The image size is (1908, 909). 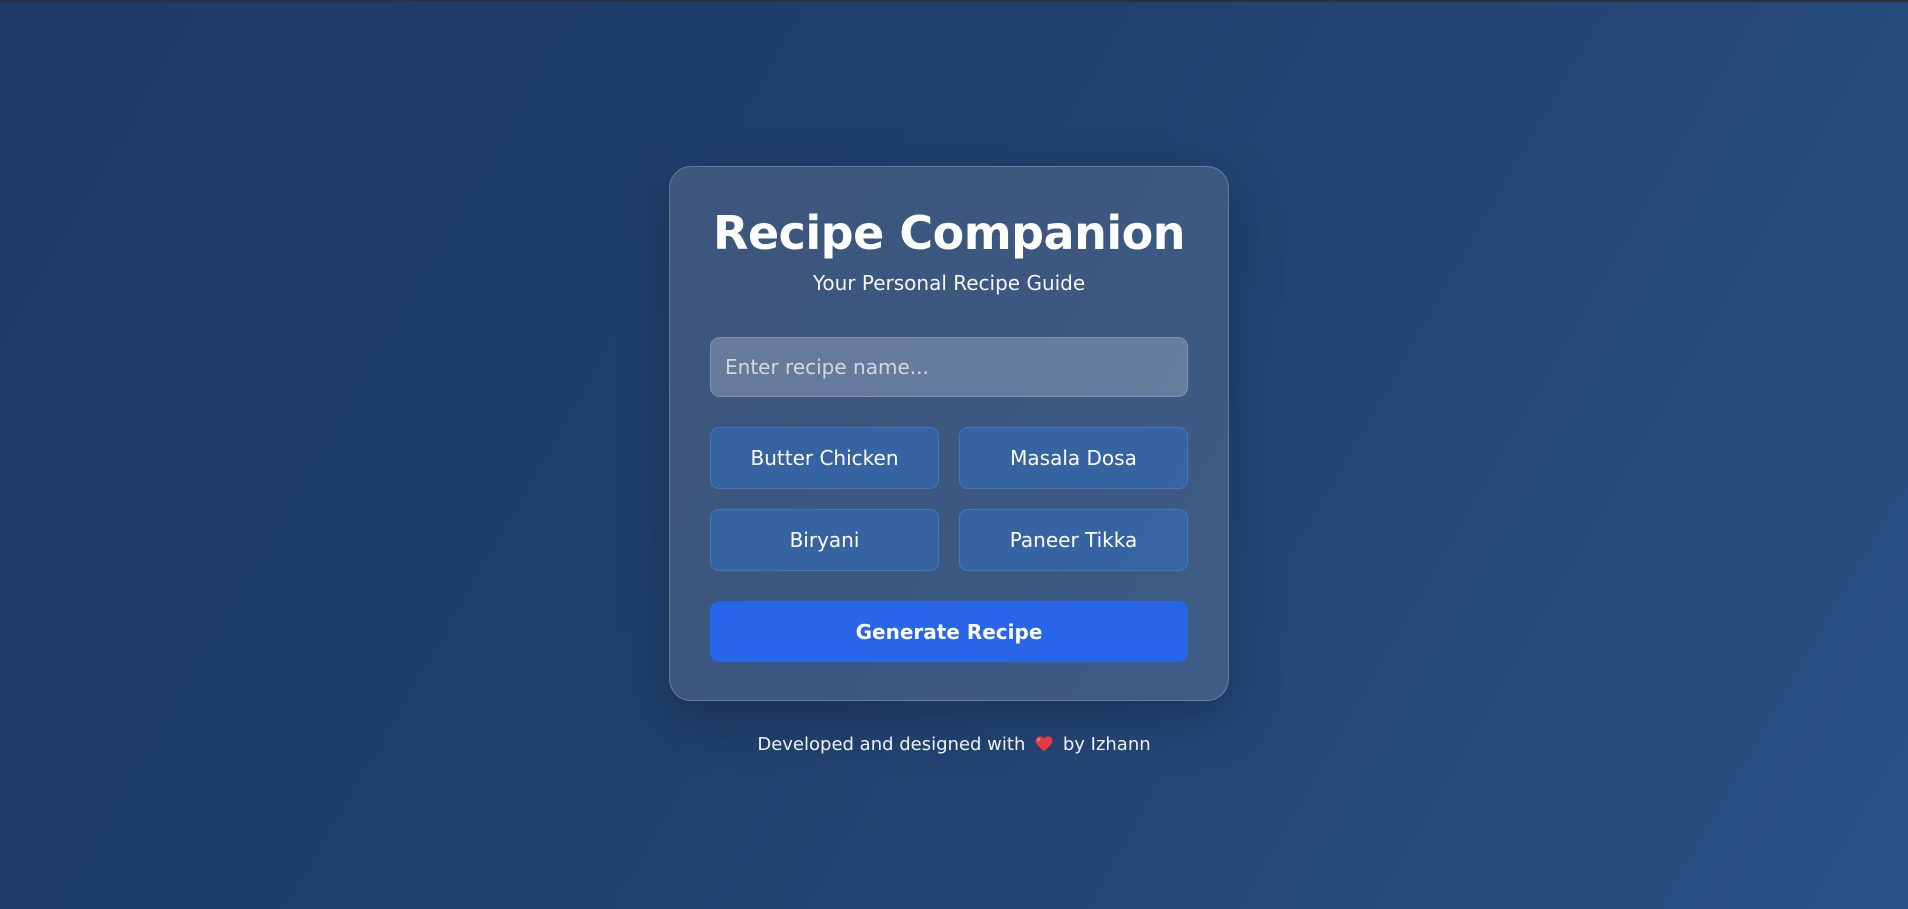 What do you see at coordinates (1073, 540) in the screenshot?
I see `suggestion-paneer-tikka-button: Paneer Tikka` at bounding box center [1073, 540].